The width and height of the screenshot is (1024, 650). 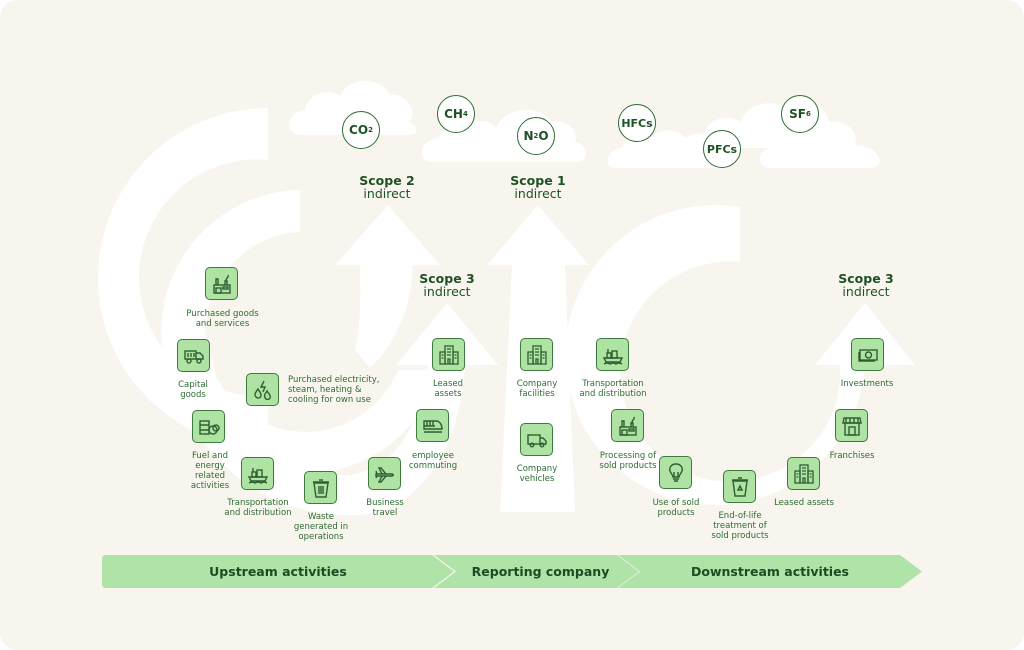 What do you see at coordinates (740, 526) in the screenshot?
I see `item-label: End-of-life treatment of sold products` at bounding box center [740, 526].